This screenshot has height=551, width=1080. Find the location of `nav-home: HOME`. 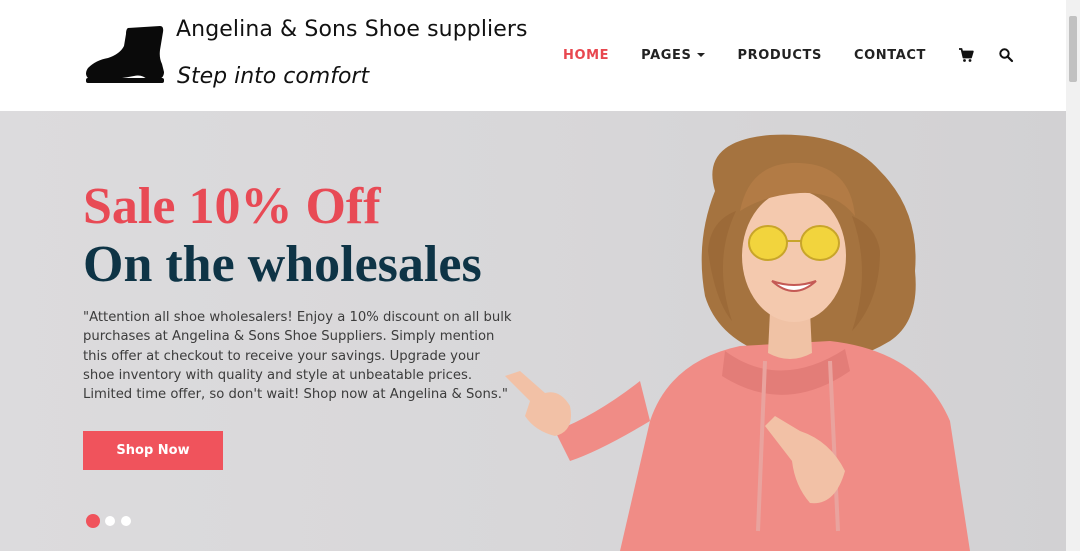

nav-home: HOME is located at coordinates (586, 55).